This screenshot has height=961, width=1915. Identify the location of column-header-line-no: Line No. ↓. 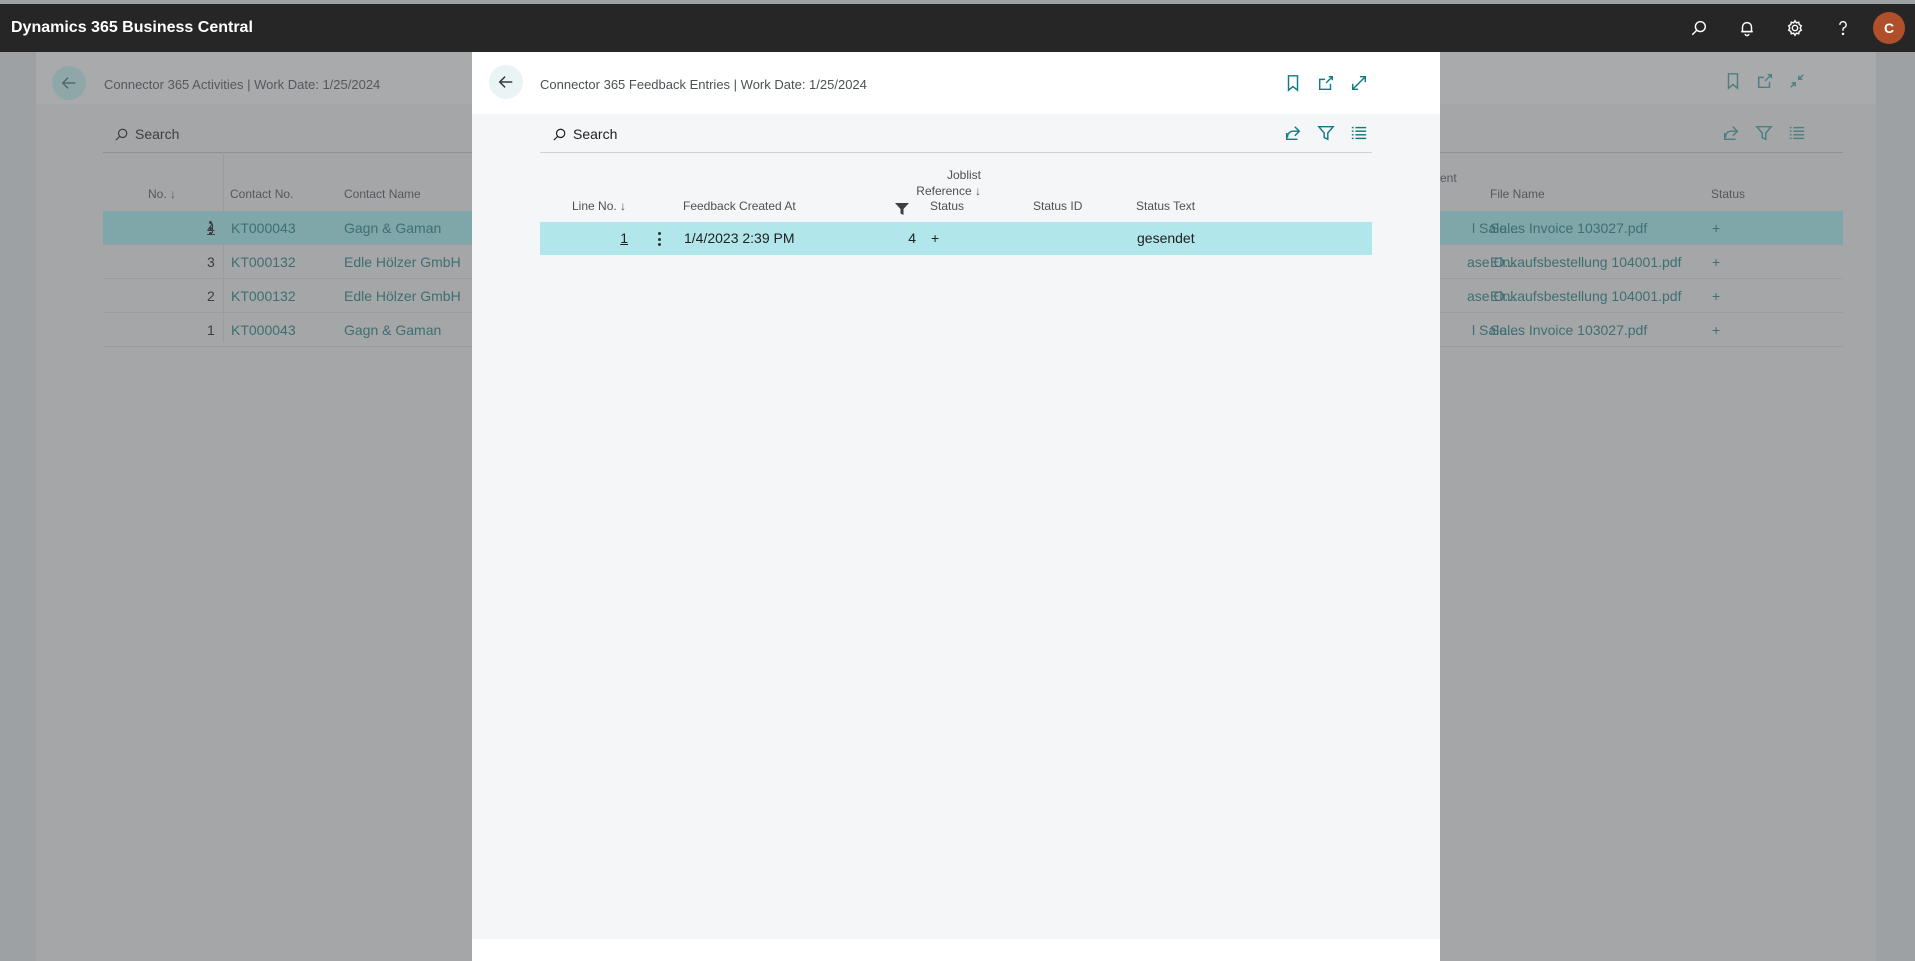
(599, 206).